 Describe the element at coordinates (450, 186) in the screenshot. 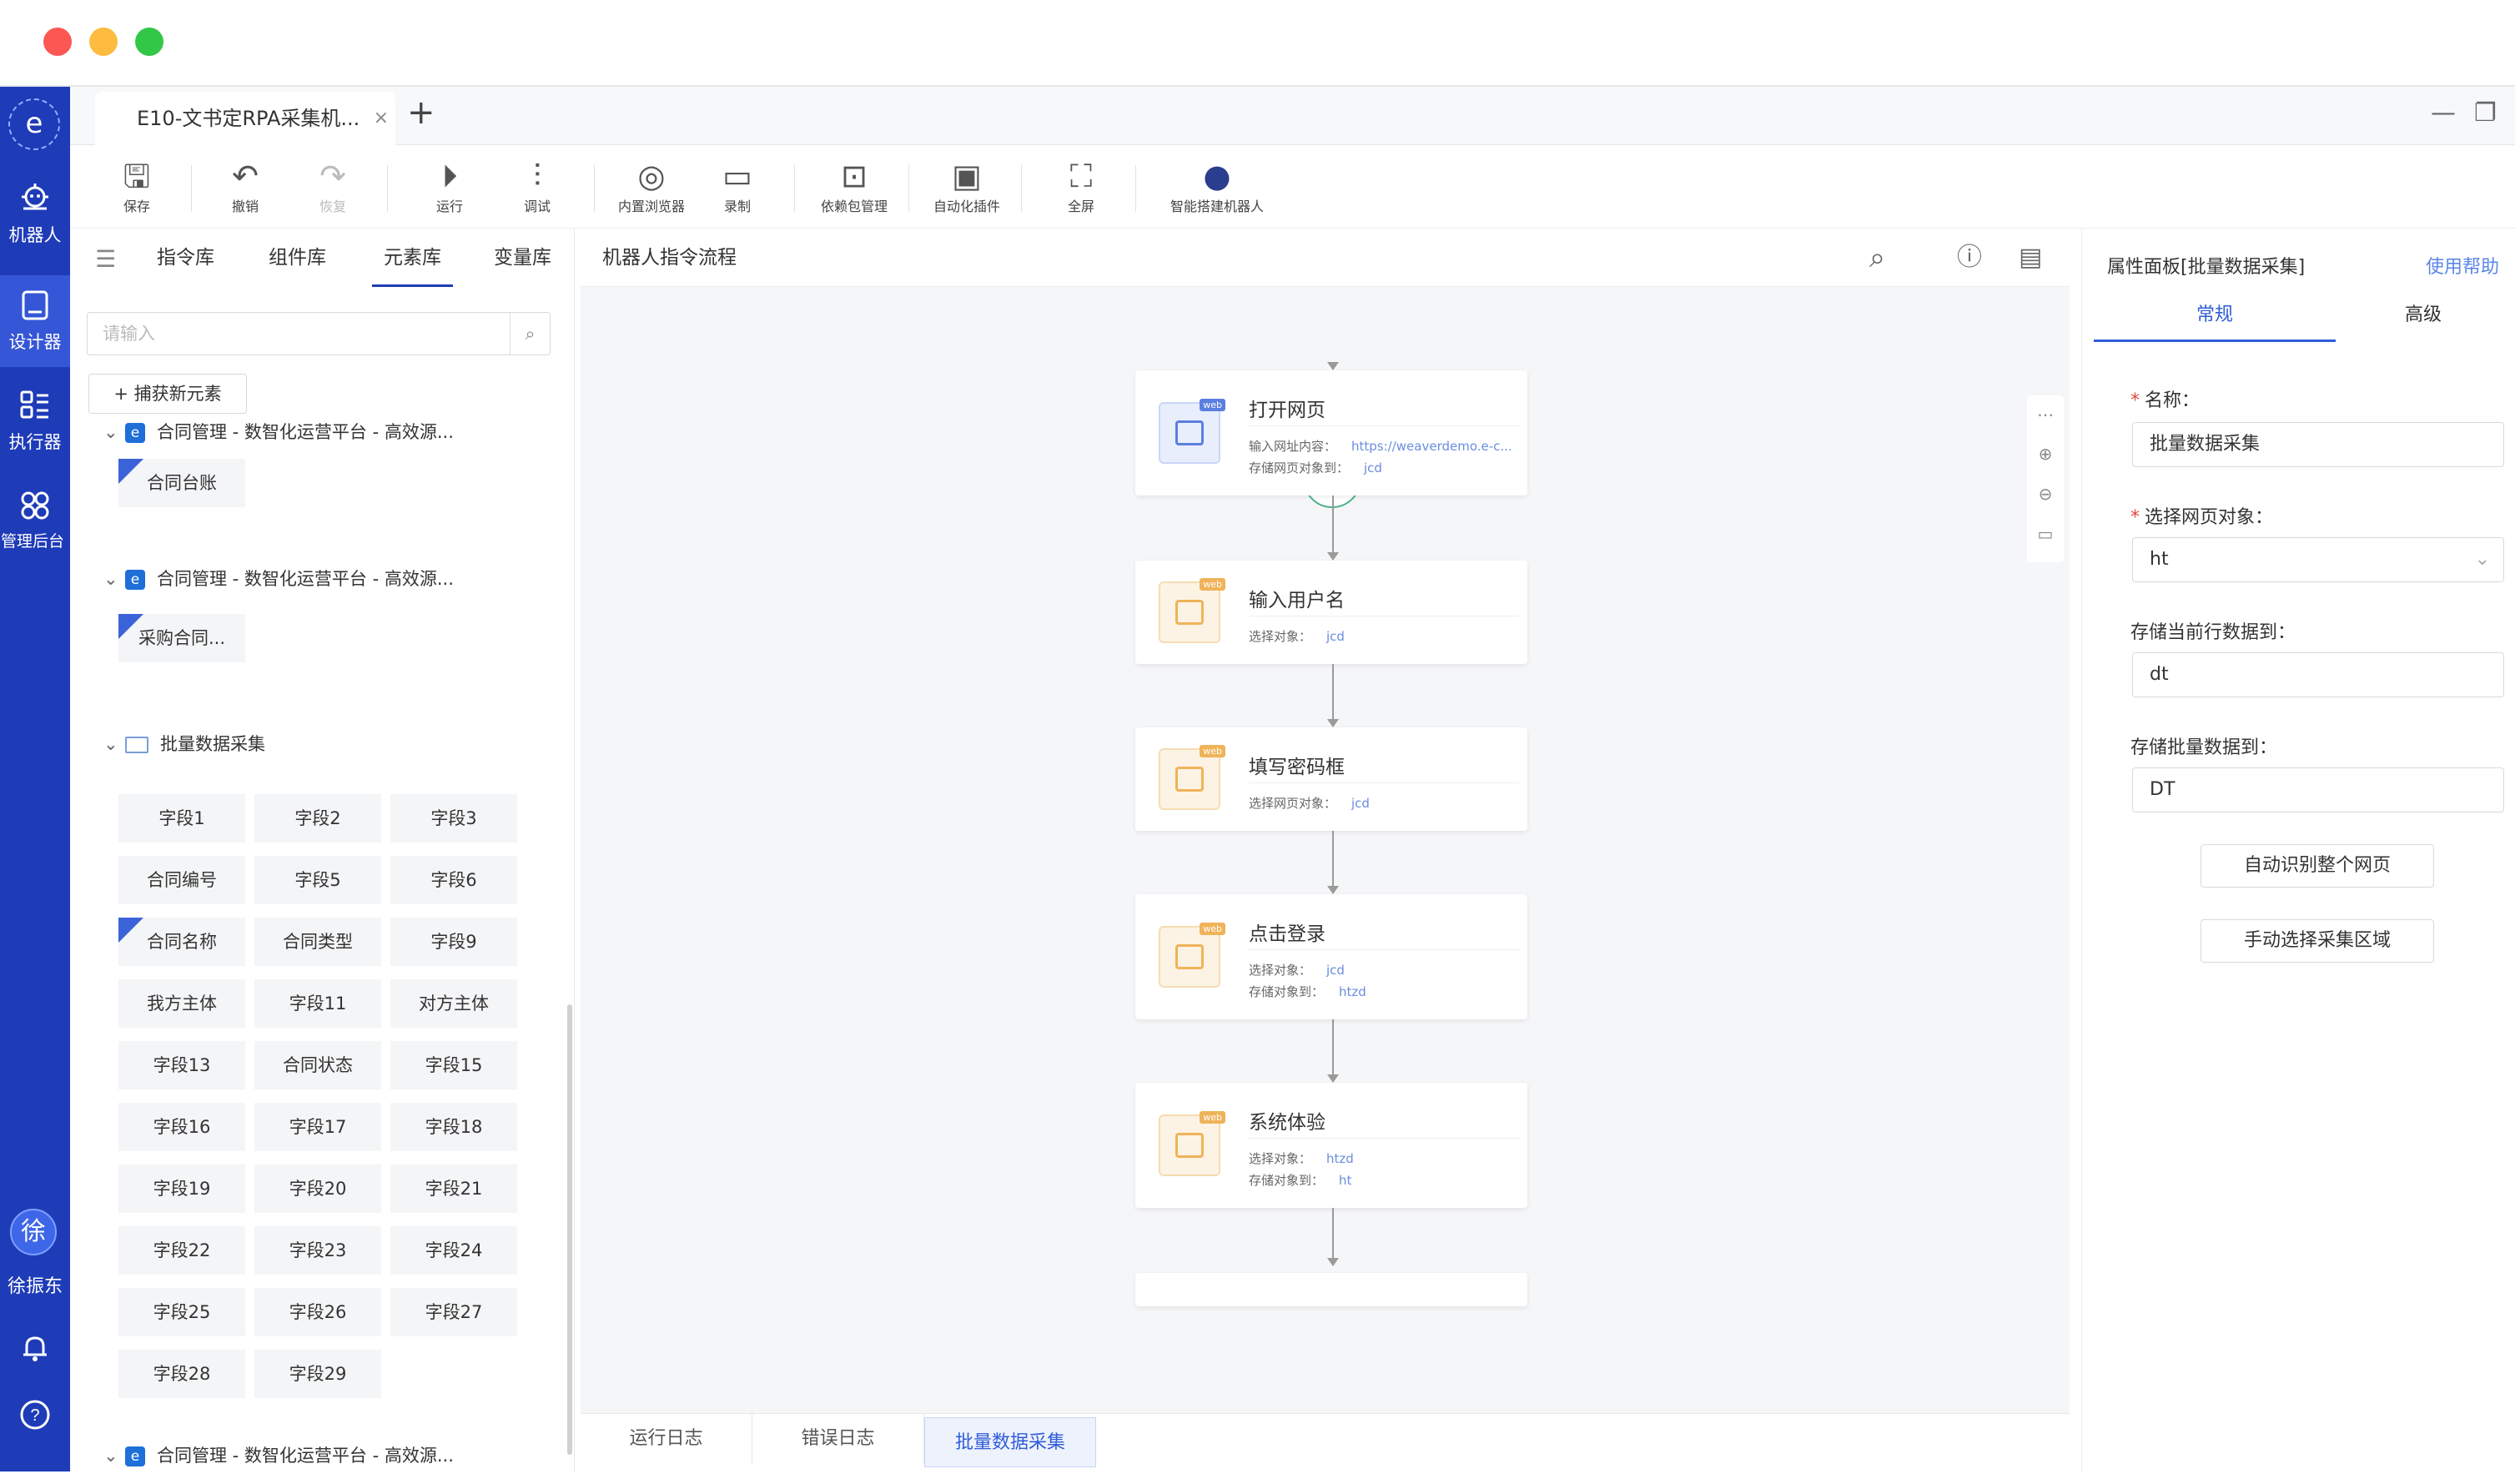

I see `run-button: ⏵ 运行` at that location.